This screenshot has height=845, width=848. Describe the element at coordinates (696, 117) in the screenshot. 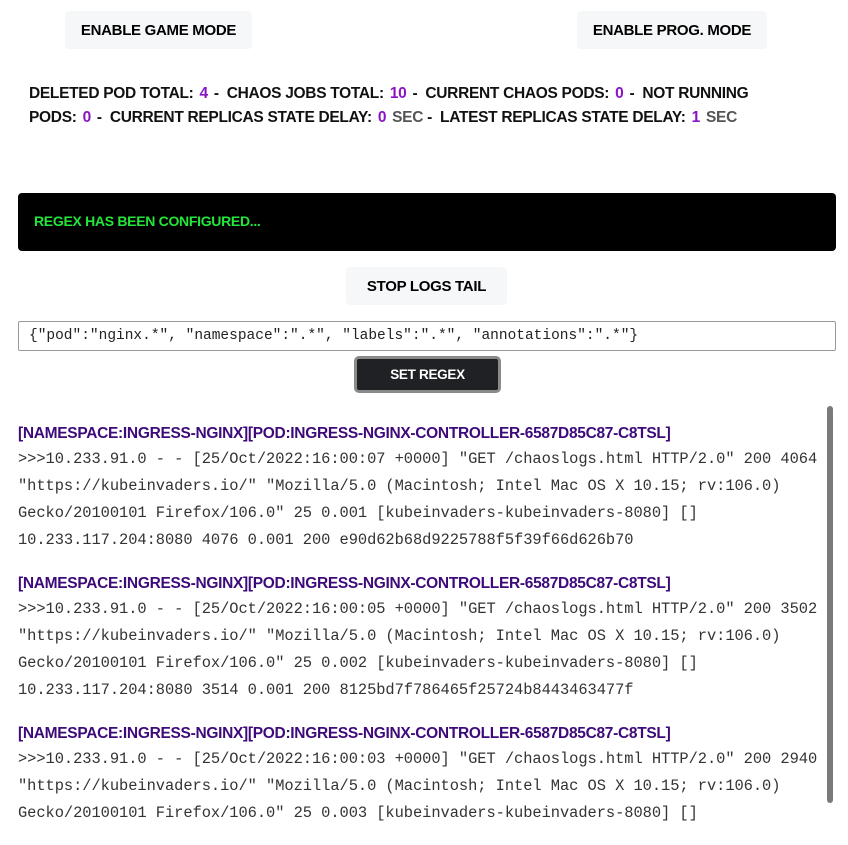

I see `latest-delay-value: 1` at that location.